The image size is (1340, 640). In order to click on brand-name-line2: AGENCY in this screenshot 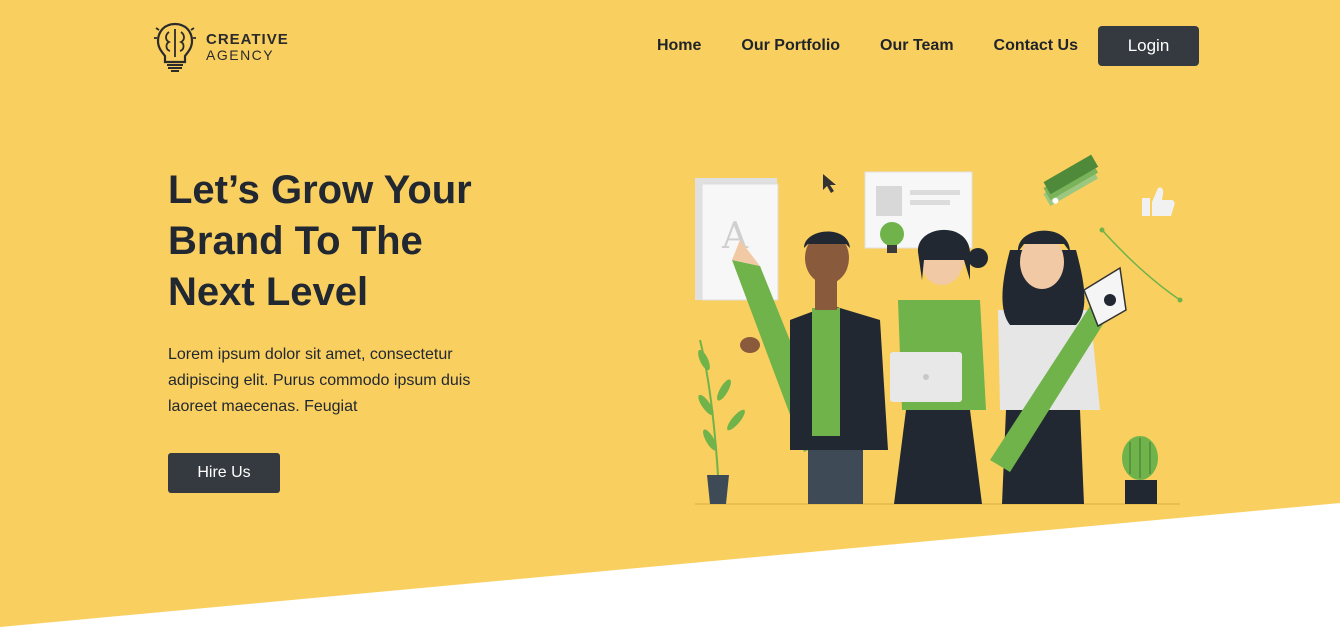, I will do `click(240, 54)`.